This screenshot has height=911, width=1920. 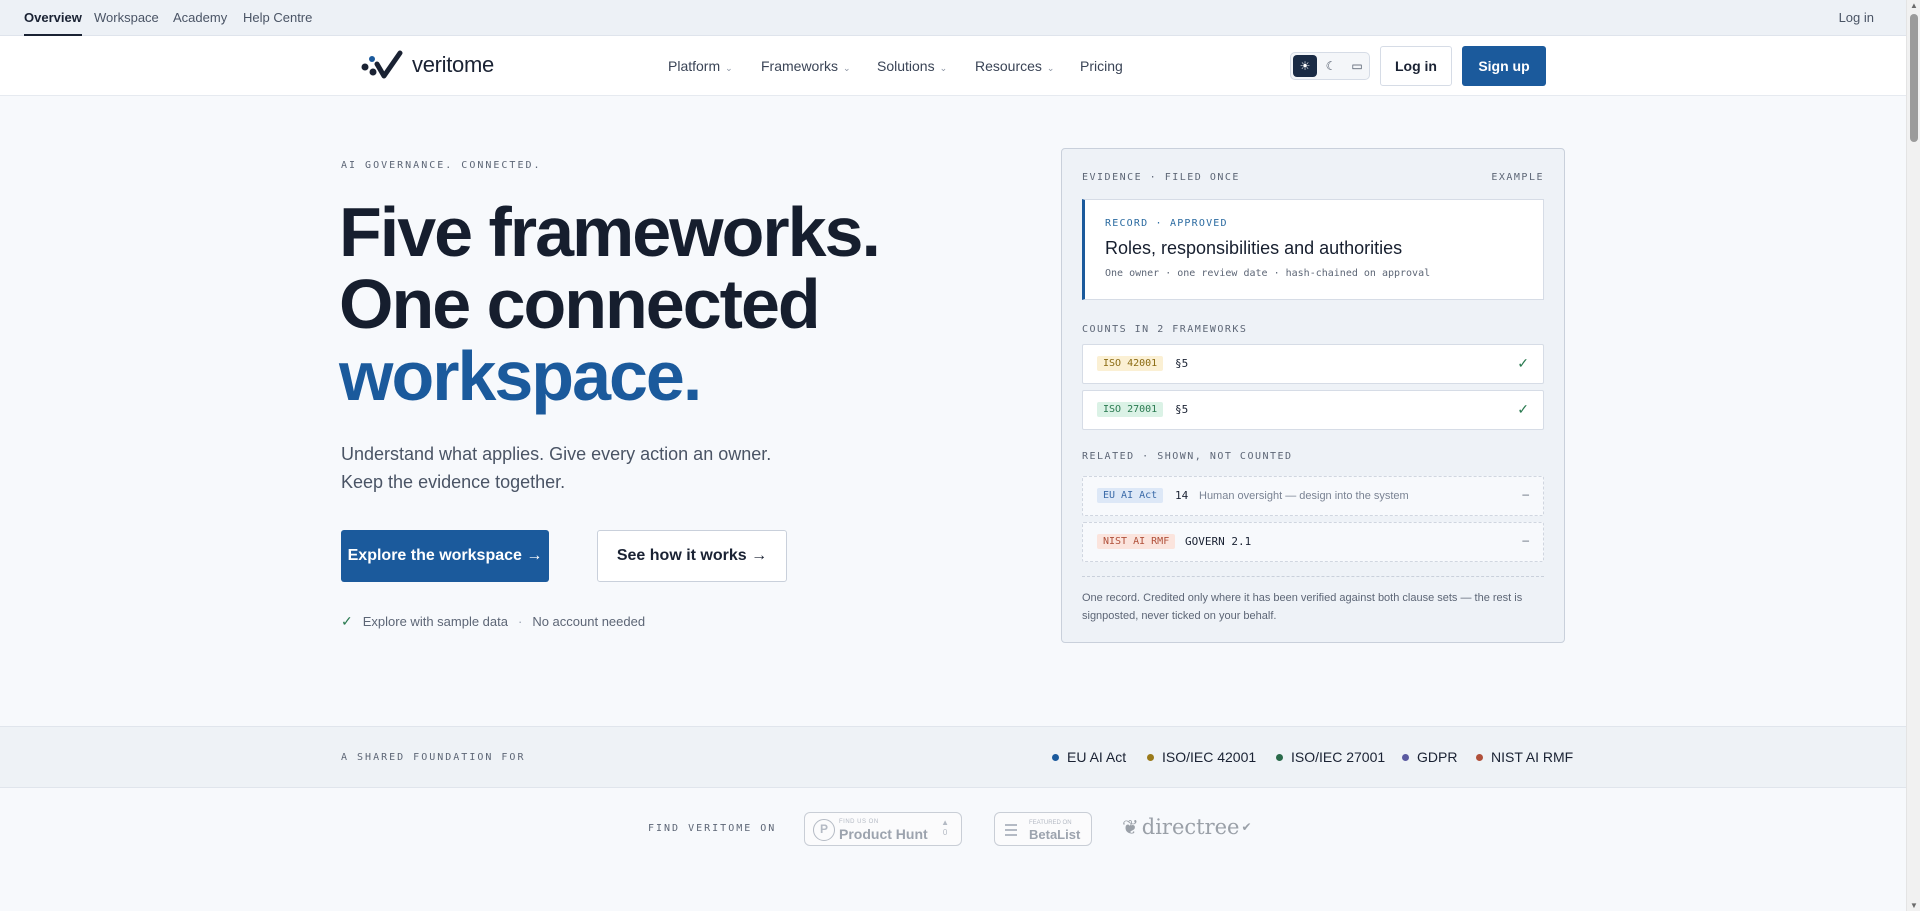 I want to click on directree-badge: ❦ directree ✔, so click(x=1187, y=827).